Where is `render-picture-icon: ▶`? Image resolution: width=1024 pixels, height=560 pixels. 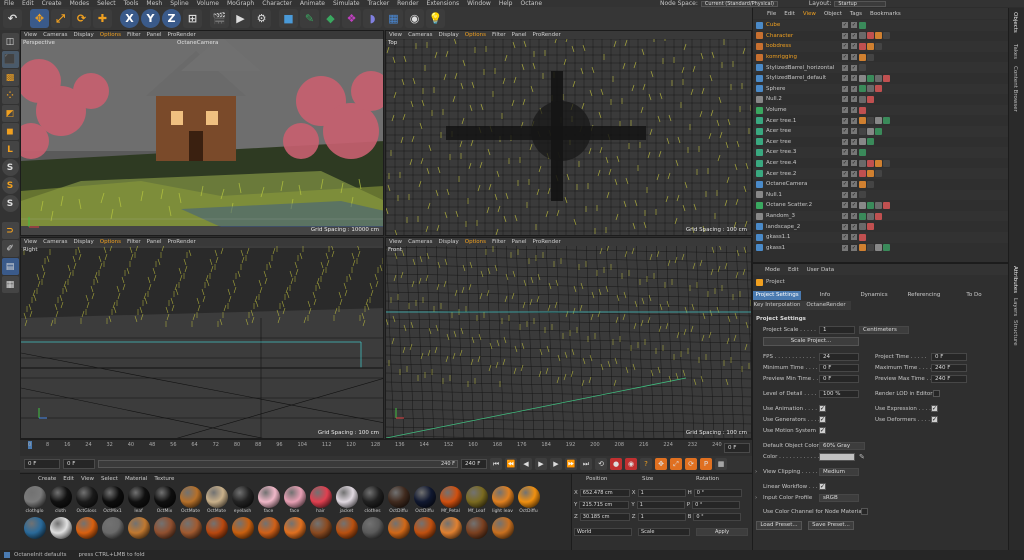
render-picture-icon: ▶ is located at coordinates (240, 18).